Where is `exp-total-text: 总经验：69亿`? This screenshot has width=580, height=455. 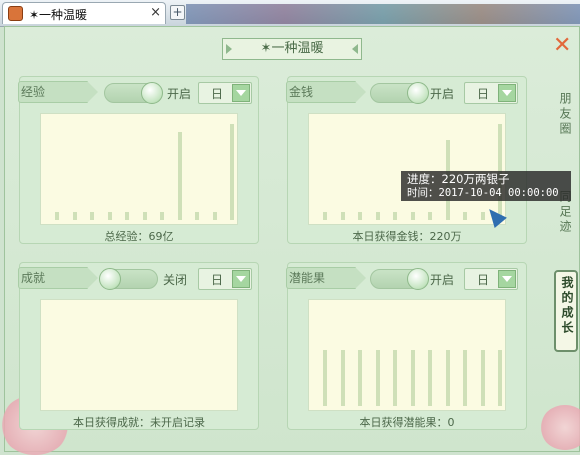
exp-total-text: 总经验：69亿 is located at coordinates (139, 236).